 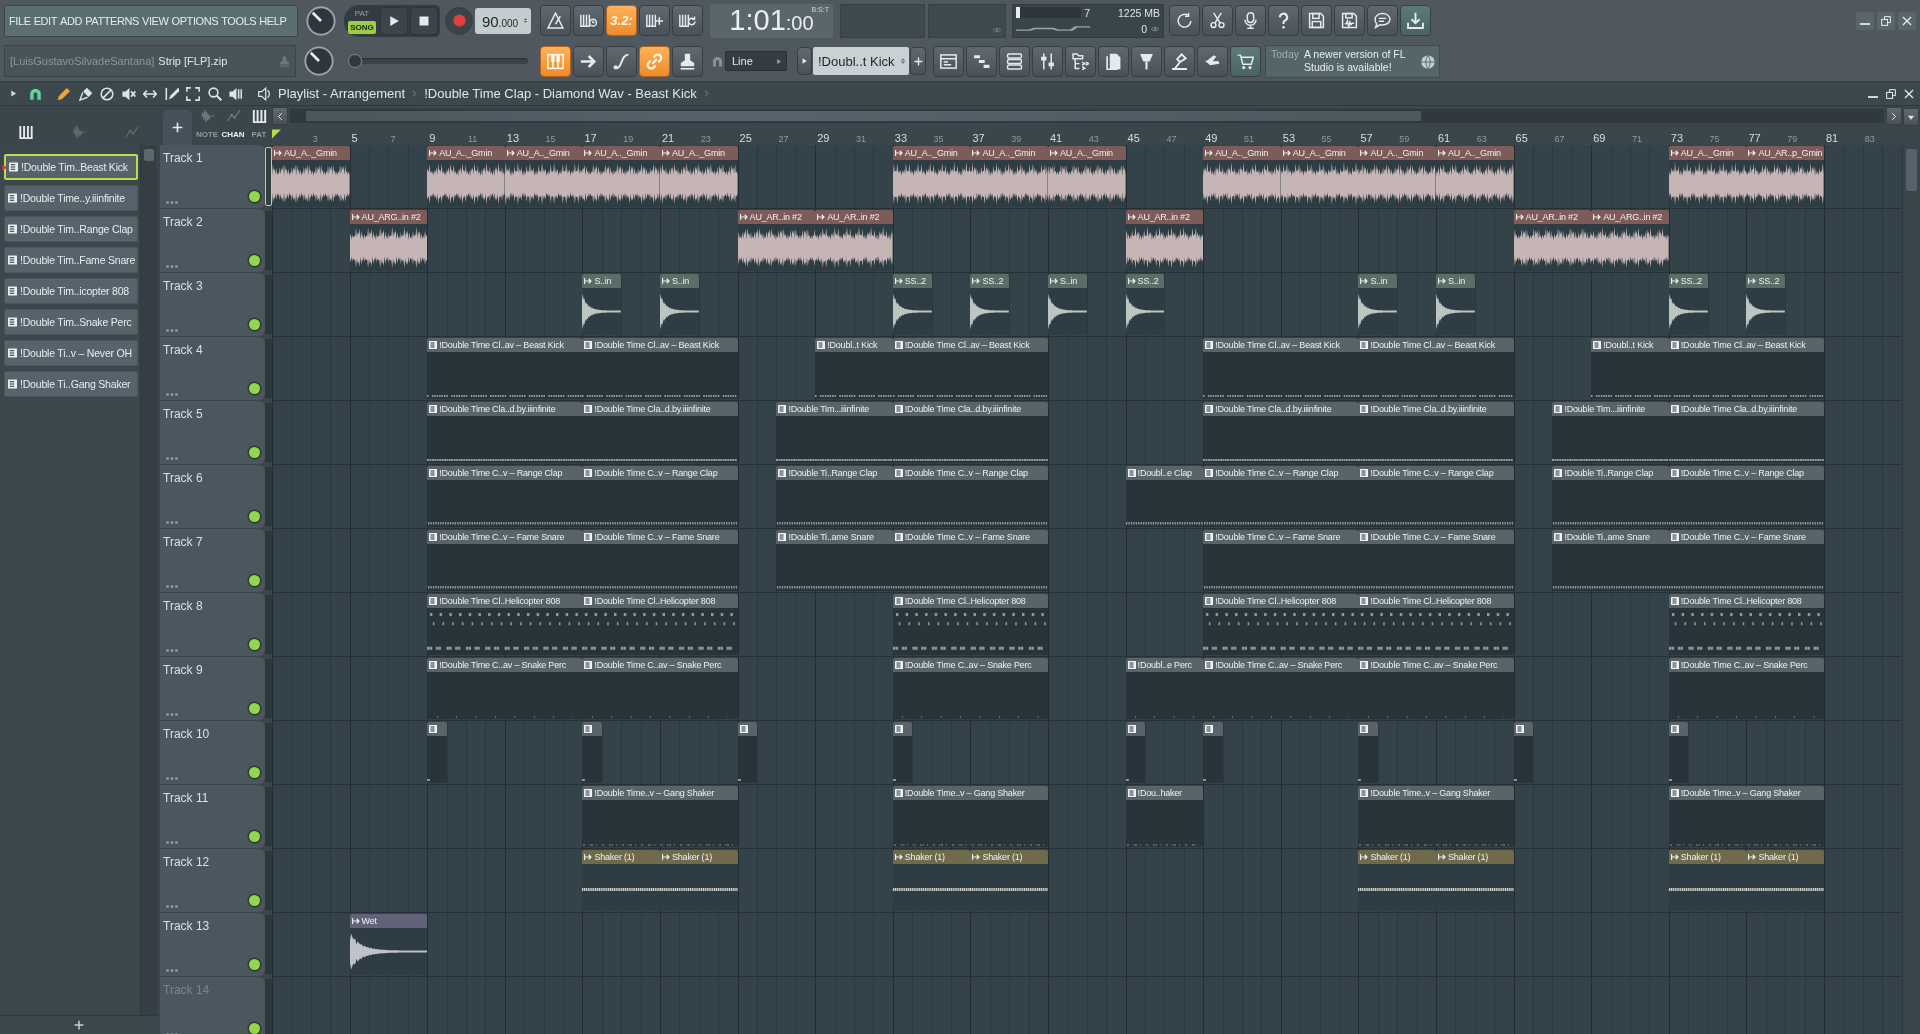 I want to click on steps-button, so click(x=981, y=61).